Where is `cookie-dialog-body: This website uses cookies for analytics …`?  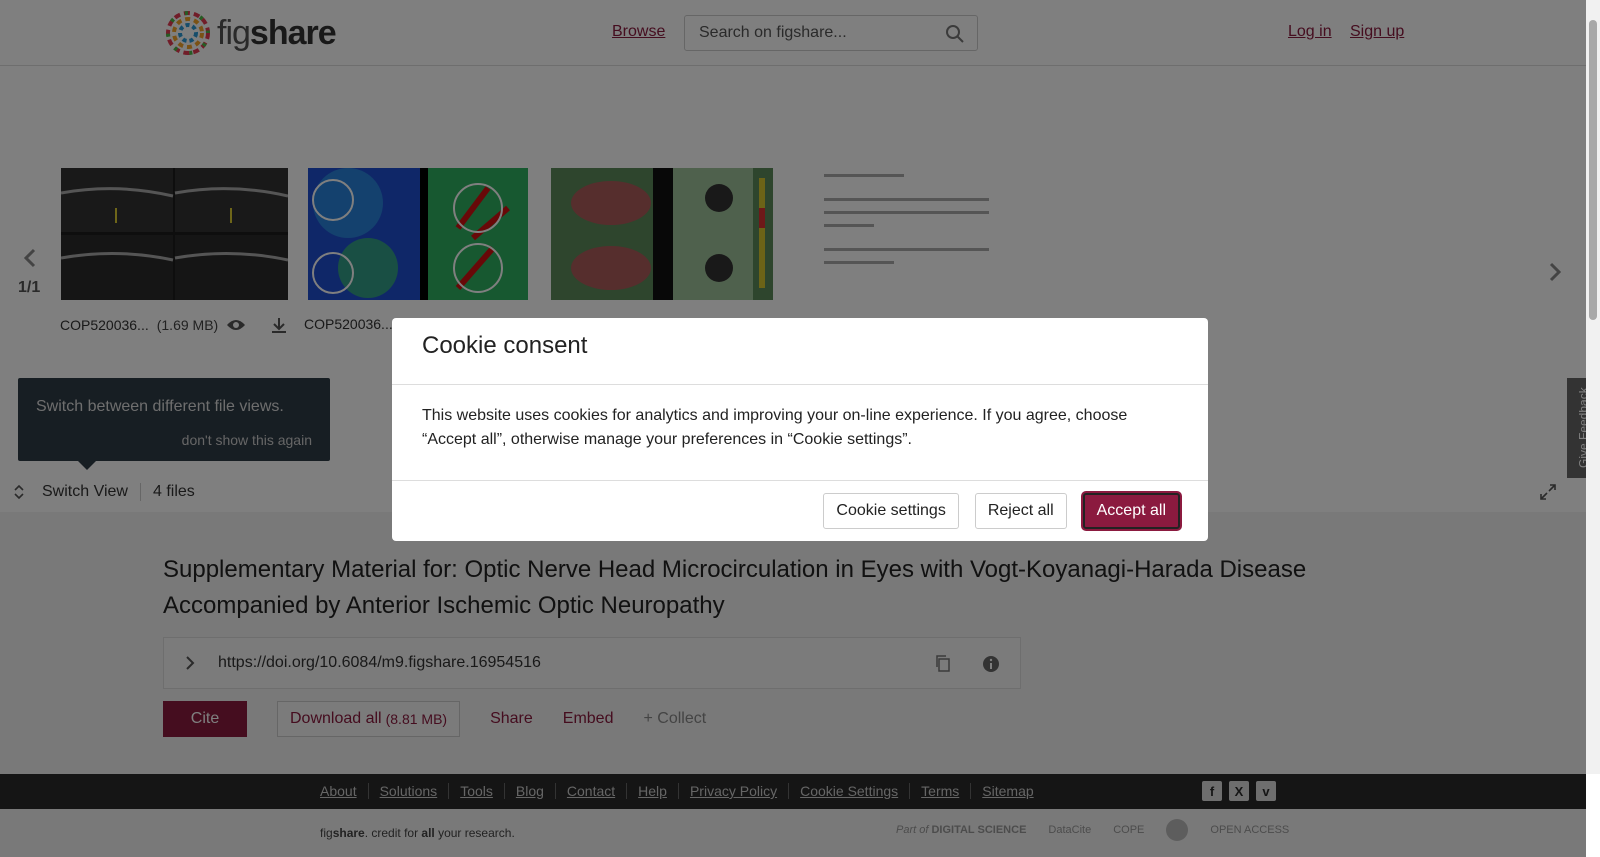
cookie-dialog-body: This website uses cookies for analytics … is located at coordinates (775, 427).